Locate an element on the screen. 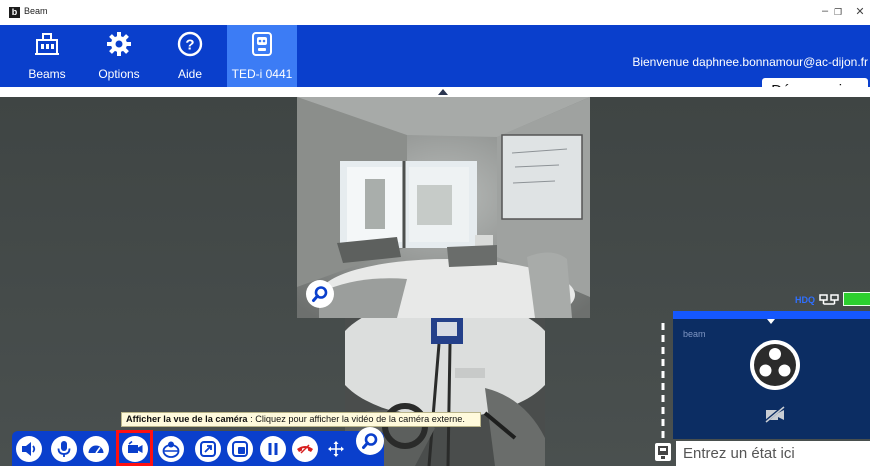 The width and height of the screenshot is (870, 466). collapse-self-view-icon is located at coordinates (771, 321).